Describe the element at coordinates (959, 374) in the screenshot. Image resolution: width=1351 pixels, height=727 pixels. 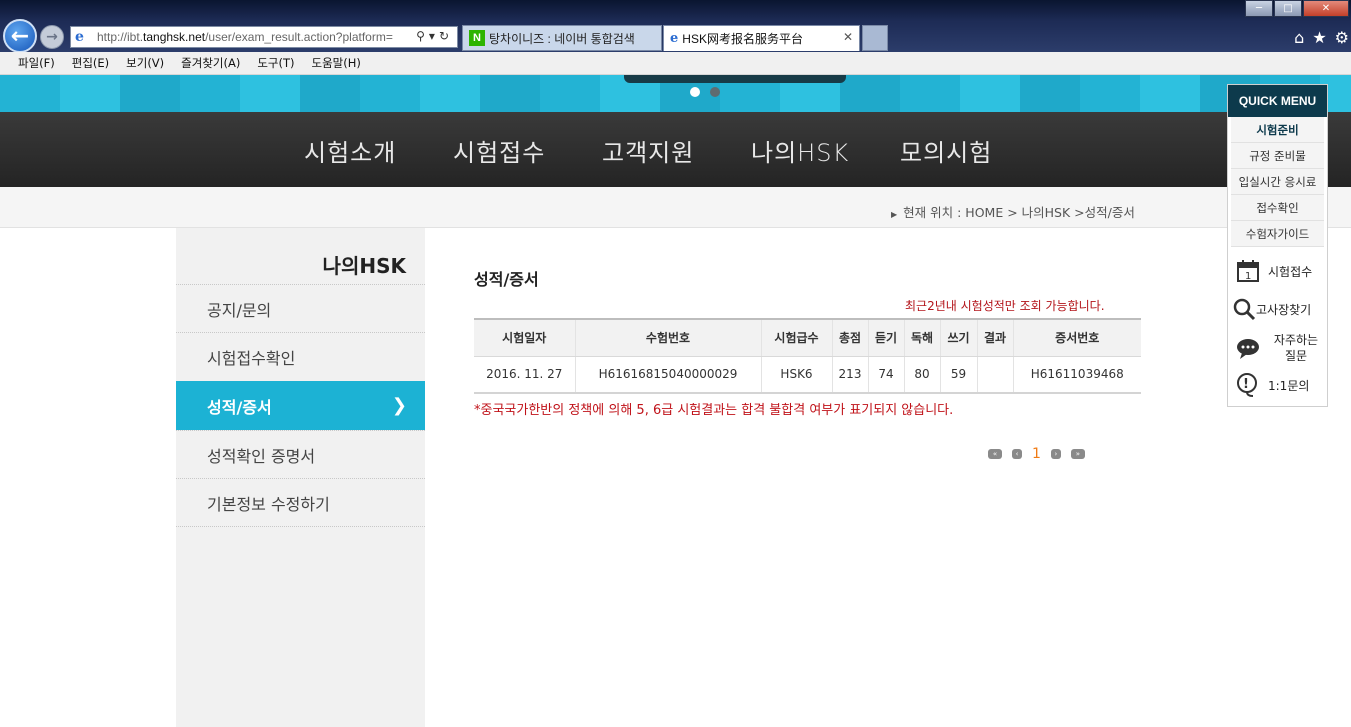
I see `cell-writing: 59` at that location.